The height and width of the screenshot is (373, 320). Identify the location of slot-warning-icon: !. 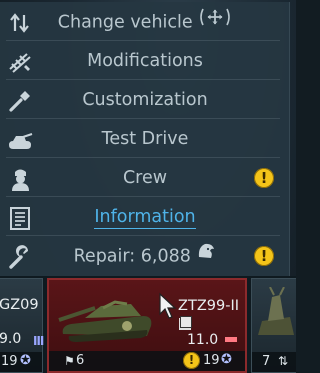
(191, 360).